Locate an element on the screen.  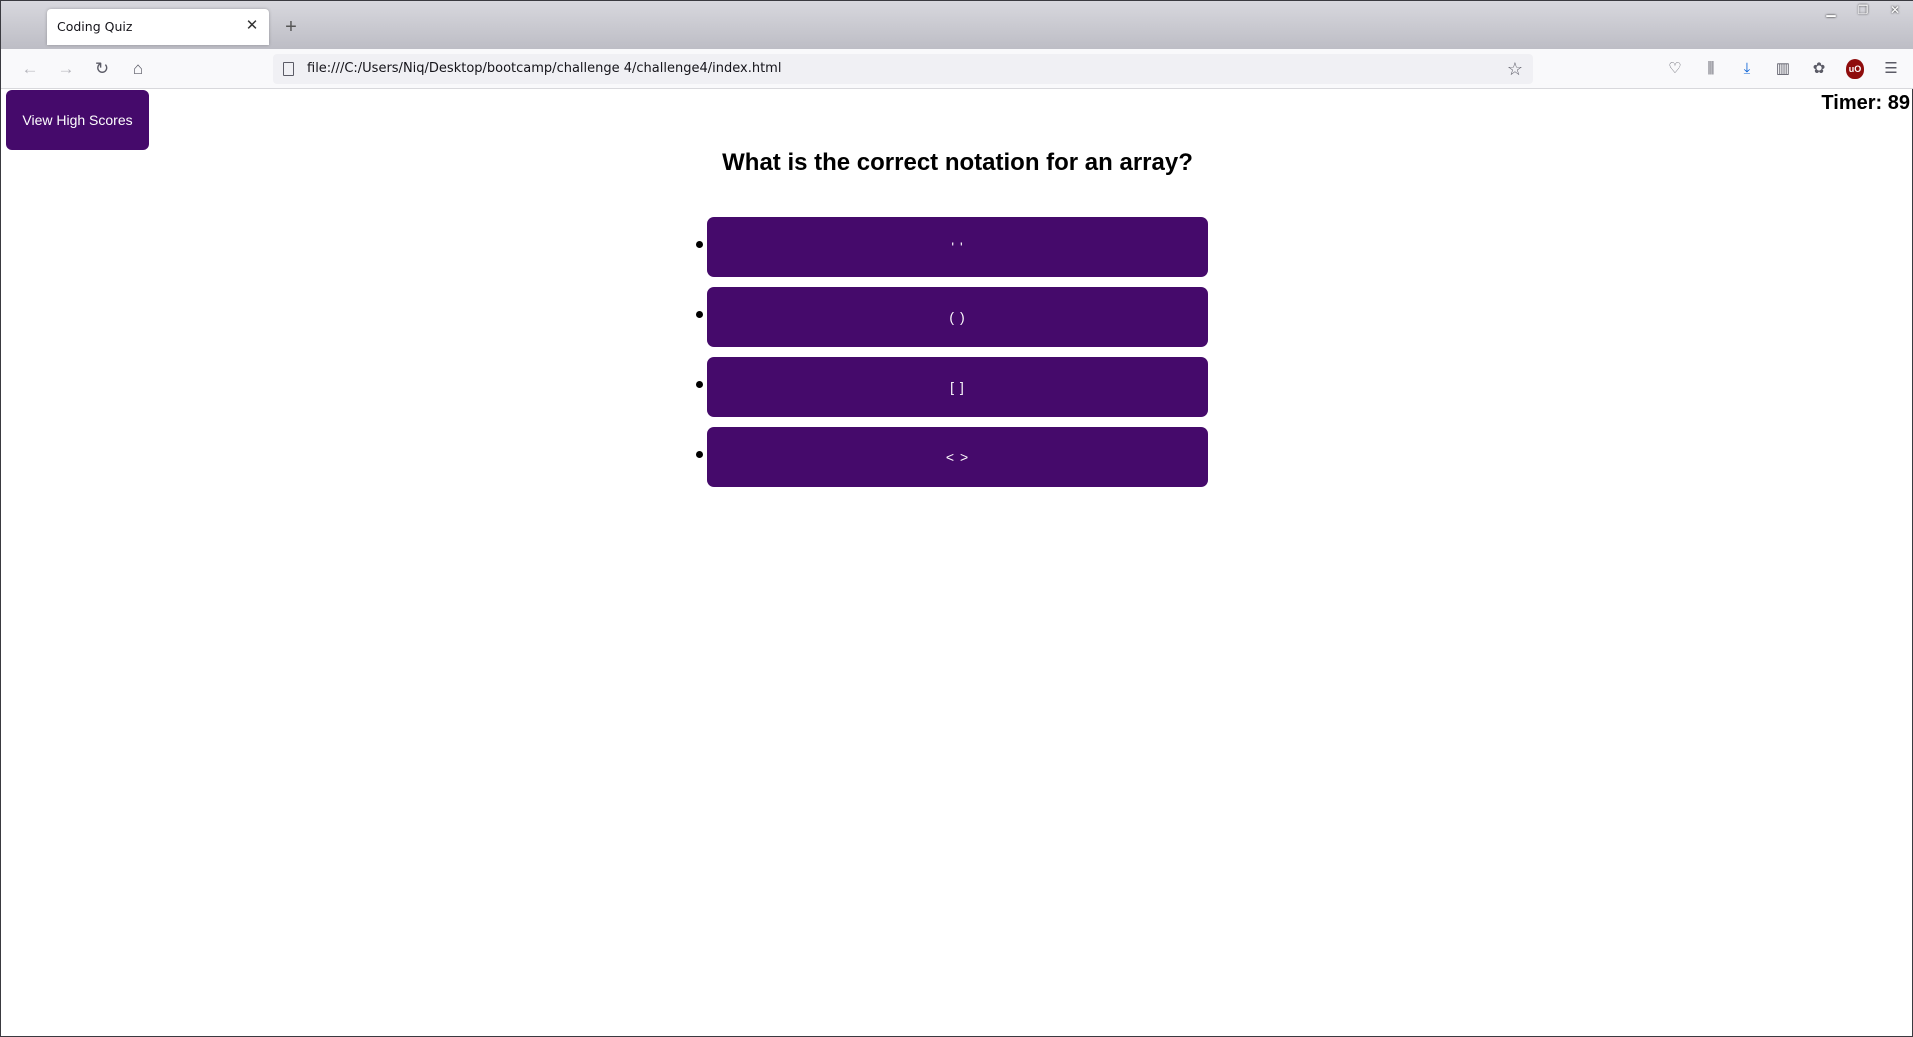
bookmark-star-icon: ☆ is located at coordinates (1515, 69).